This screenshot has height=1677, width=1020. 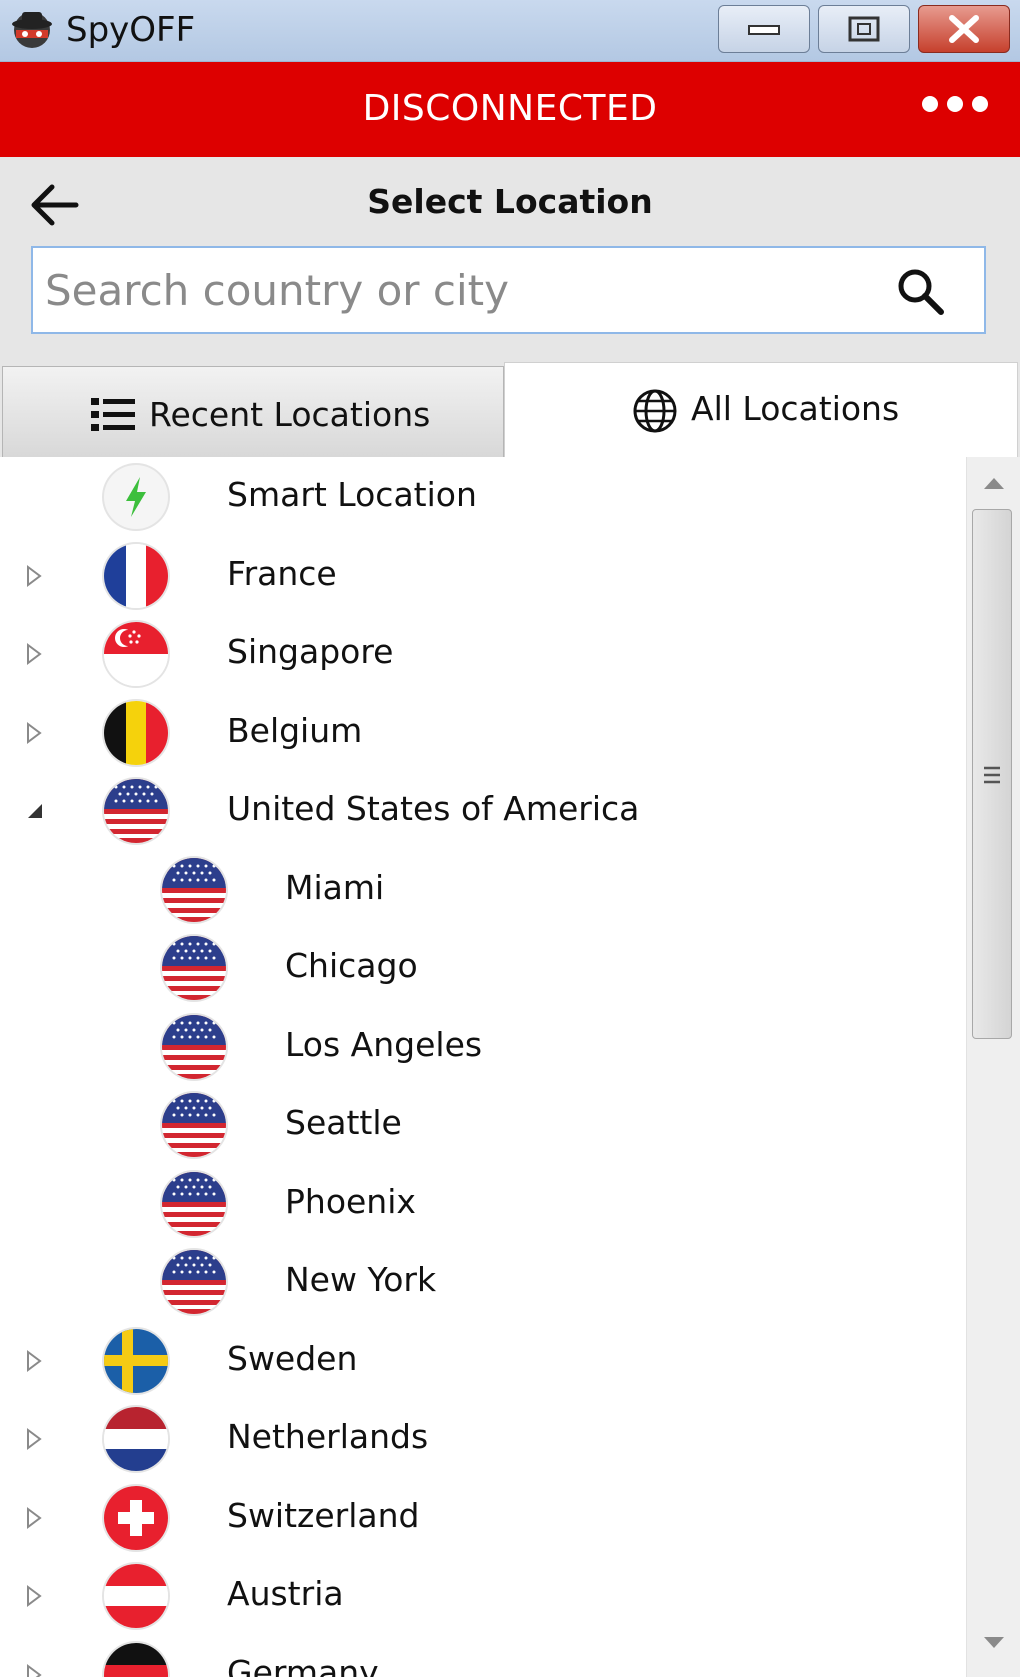 What do you see at coordinates (350, 1201) in the screenshot?
I see `location-label: Phoenix` at bounding box center [350, 1201].